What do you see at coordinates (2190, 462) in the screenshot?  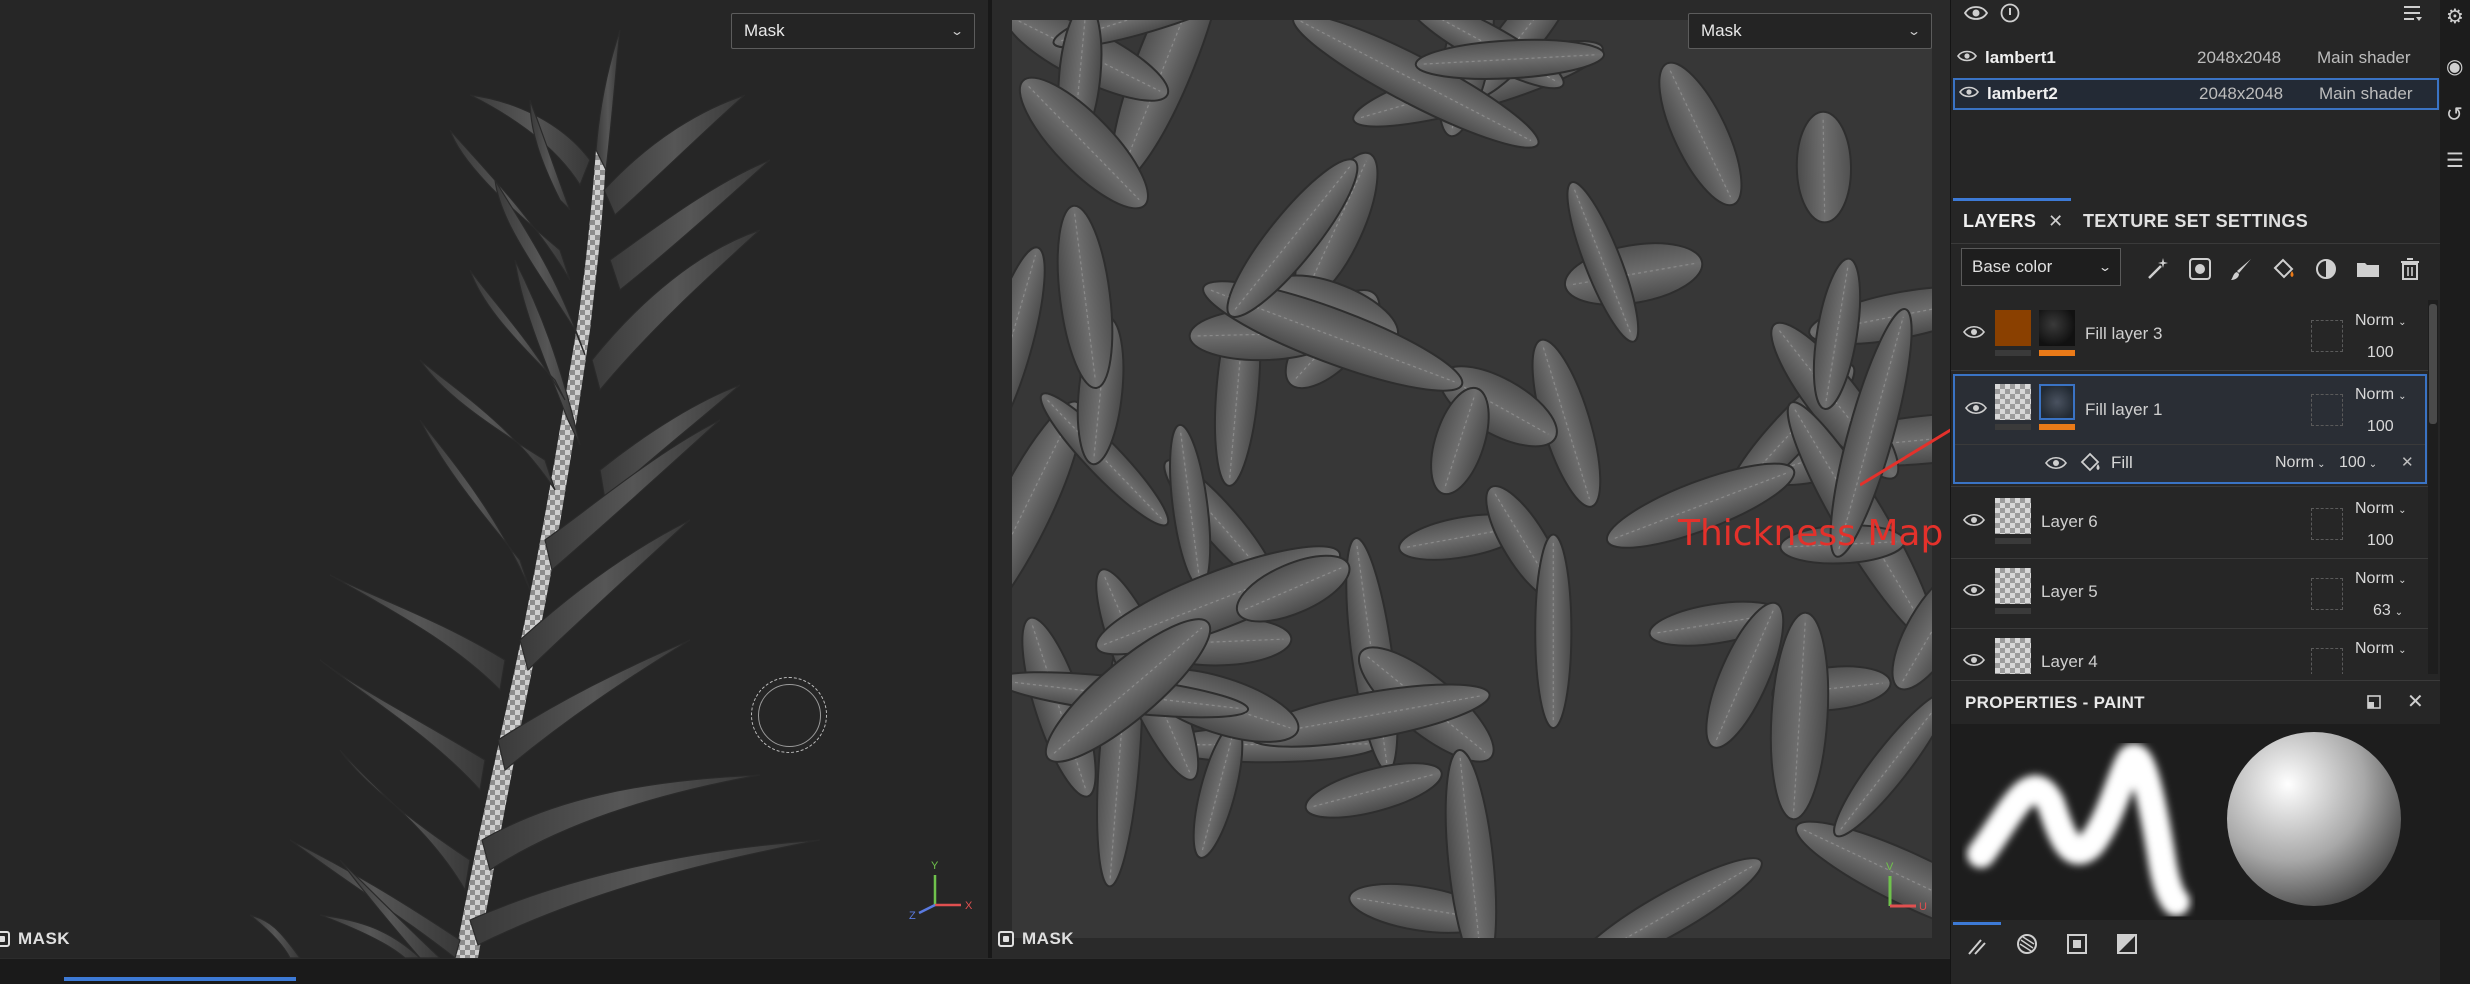 I see `effect-row-fill: Fill Norm ⌄ 100 ⌄ ✕` at bounding box center [2190, 462].